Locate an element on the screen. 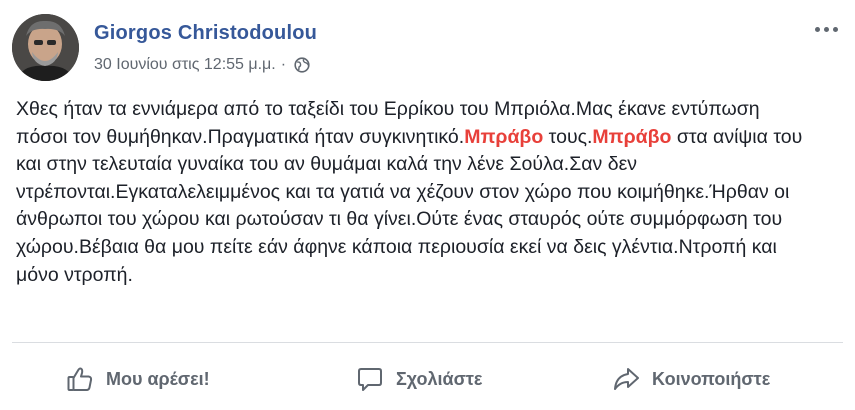 The height and width of the screenshot is (410, 855). avatar-photo is located at coordinates (45, 47).